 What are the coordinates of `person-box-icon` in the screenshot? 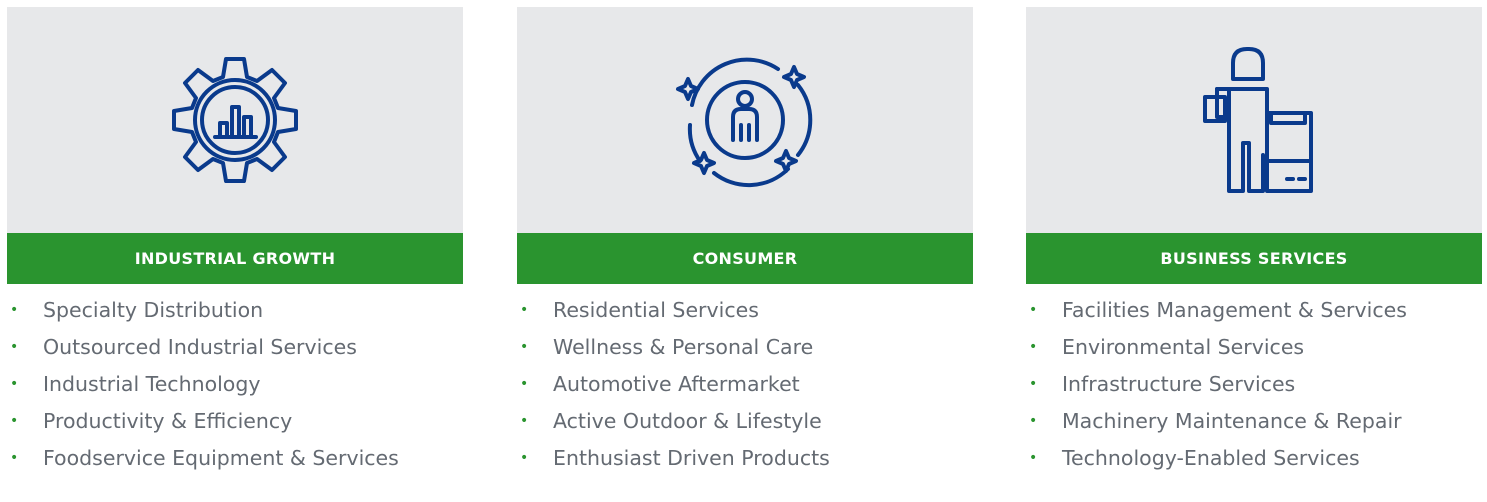 It's located at (1258, 120).